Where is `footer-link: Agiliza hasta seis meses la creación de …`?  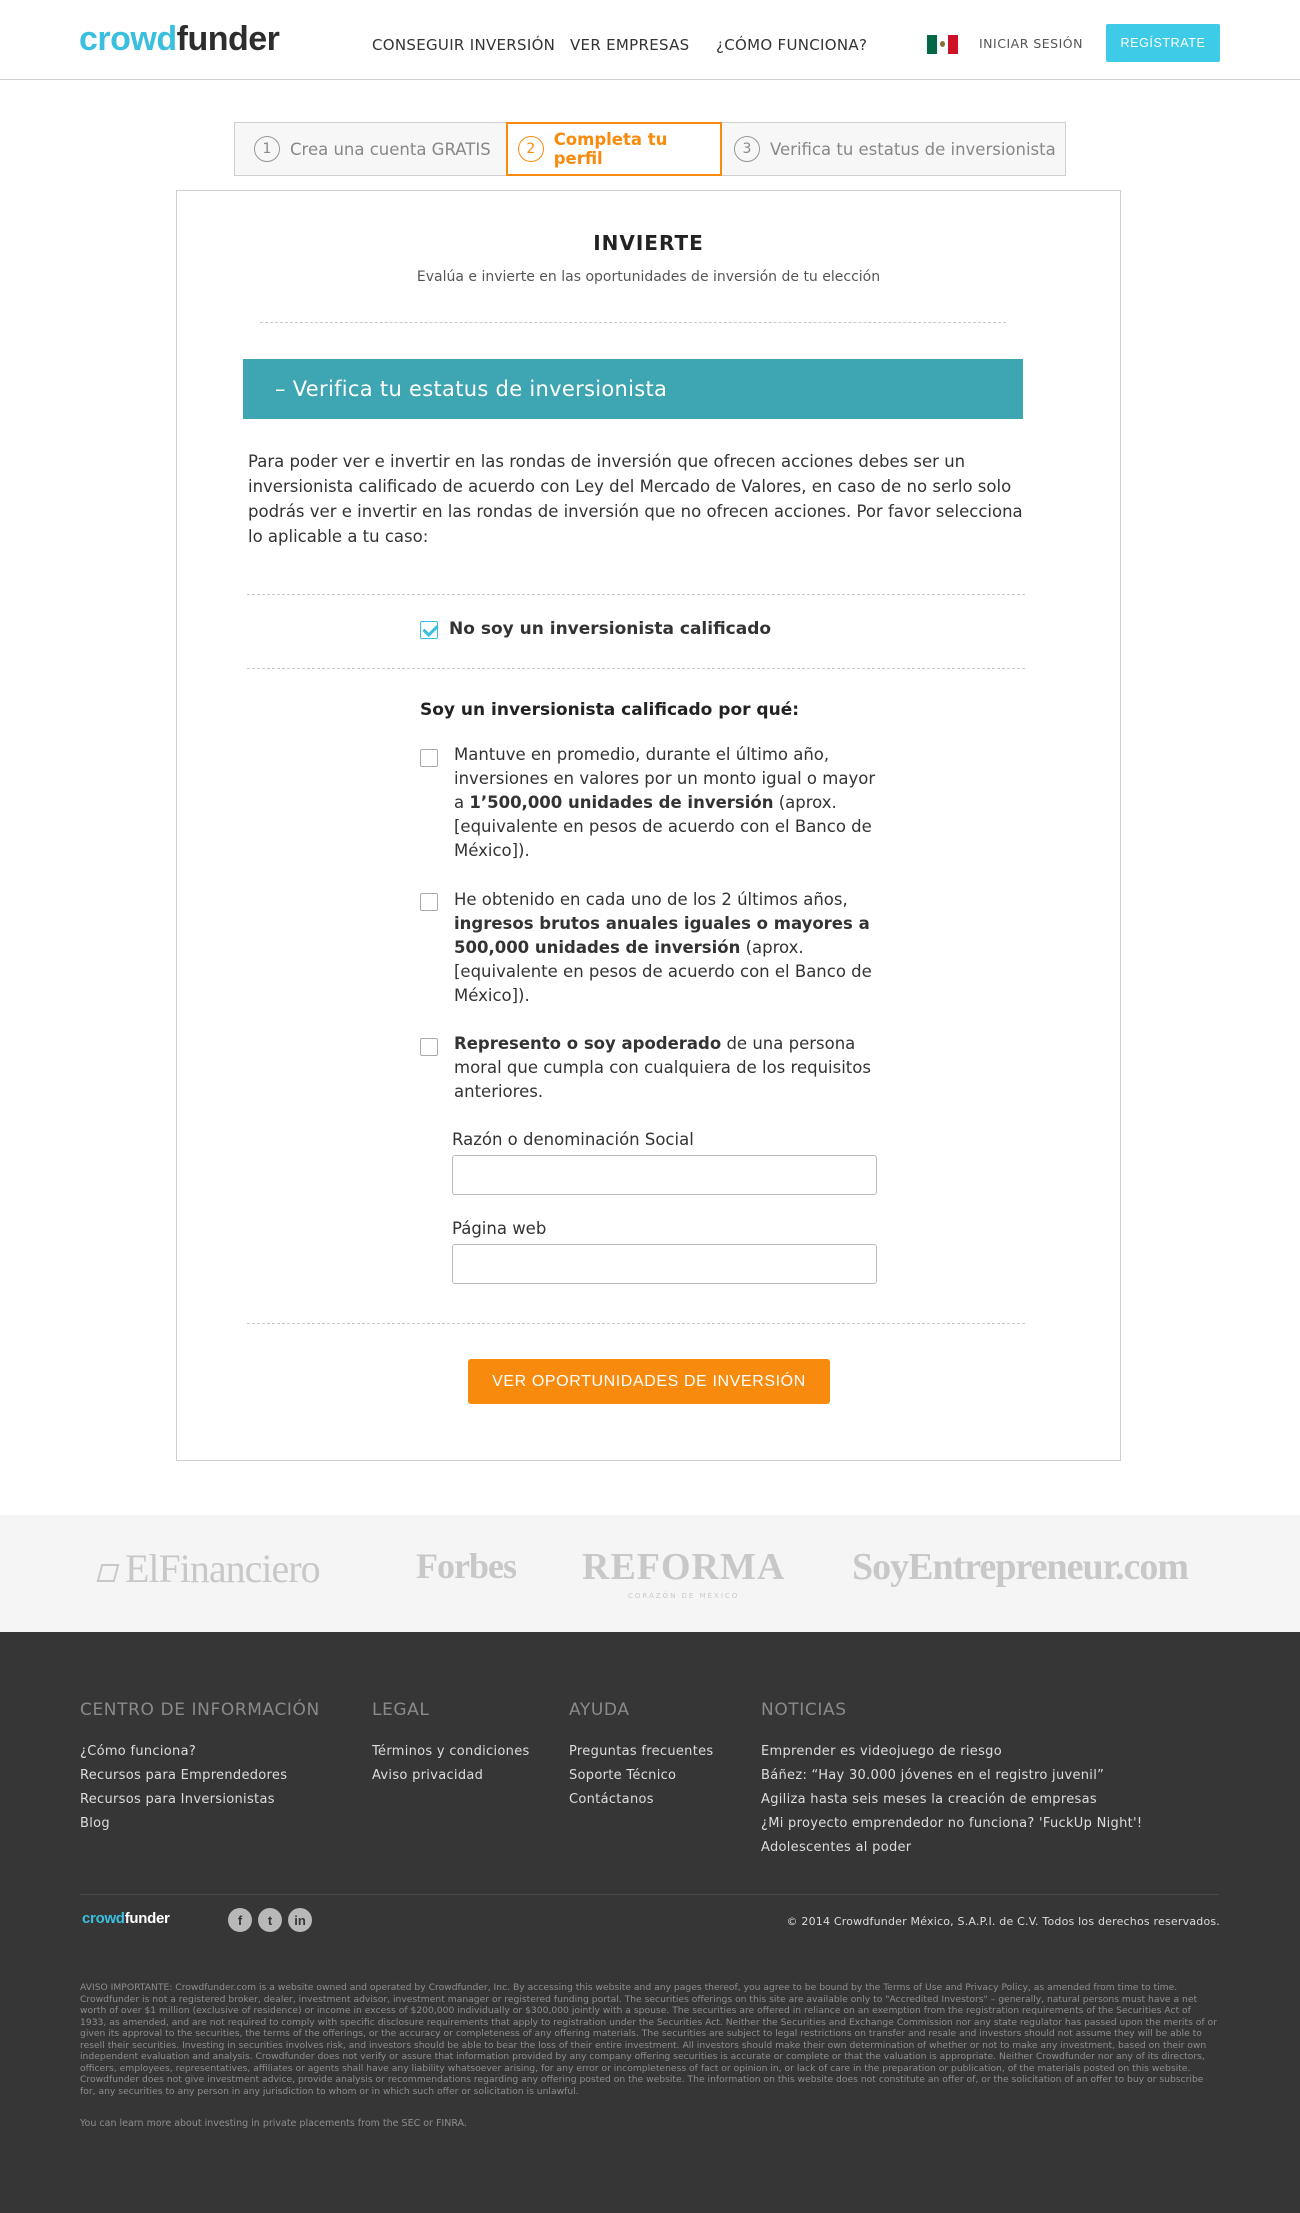 footer-link: Agiliza hasta seis meses la creación de … is located at coordinates (951, 1804).